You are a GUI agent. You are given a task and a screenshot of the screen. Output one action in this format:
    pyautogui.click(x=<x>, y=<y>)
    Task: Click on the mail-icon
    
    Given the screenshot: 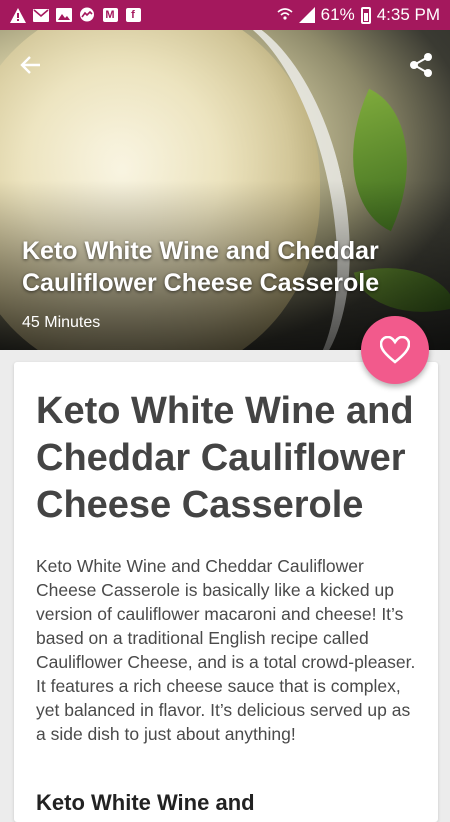 What is the action you would take?
    pyautogui.click(x=41, y=15)
    